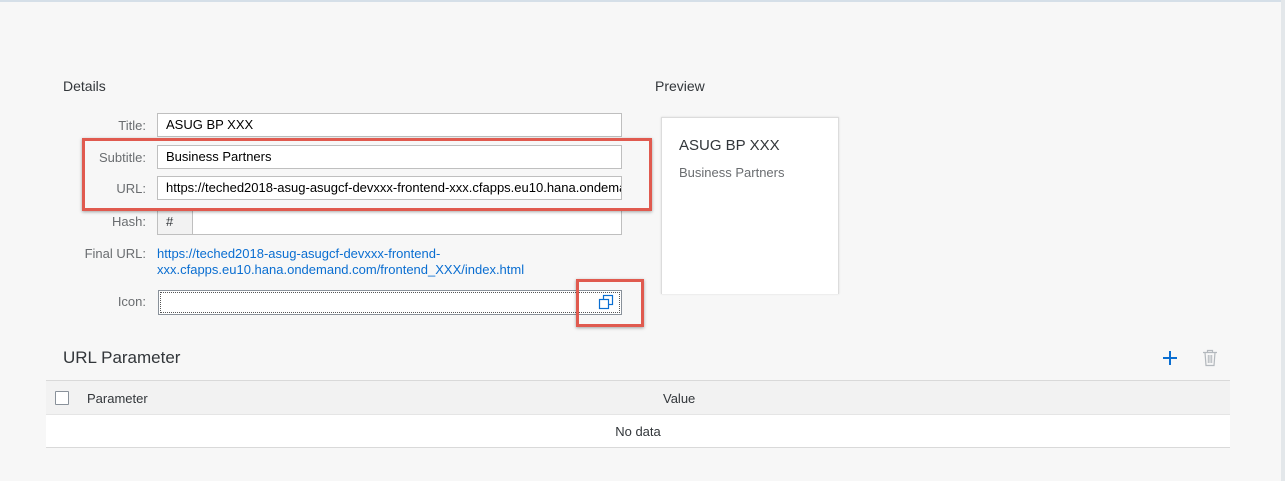 This screenshot has height=481, width=1285. Describe the element at coordinates (638, 431) in the screenshot. I see `no-data-text: No data` at that location.